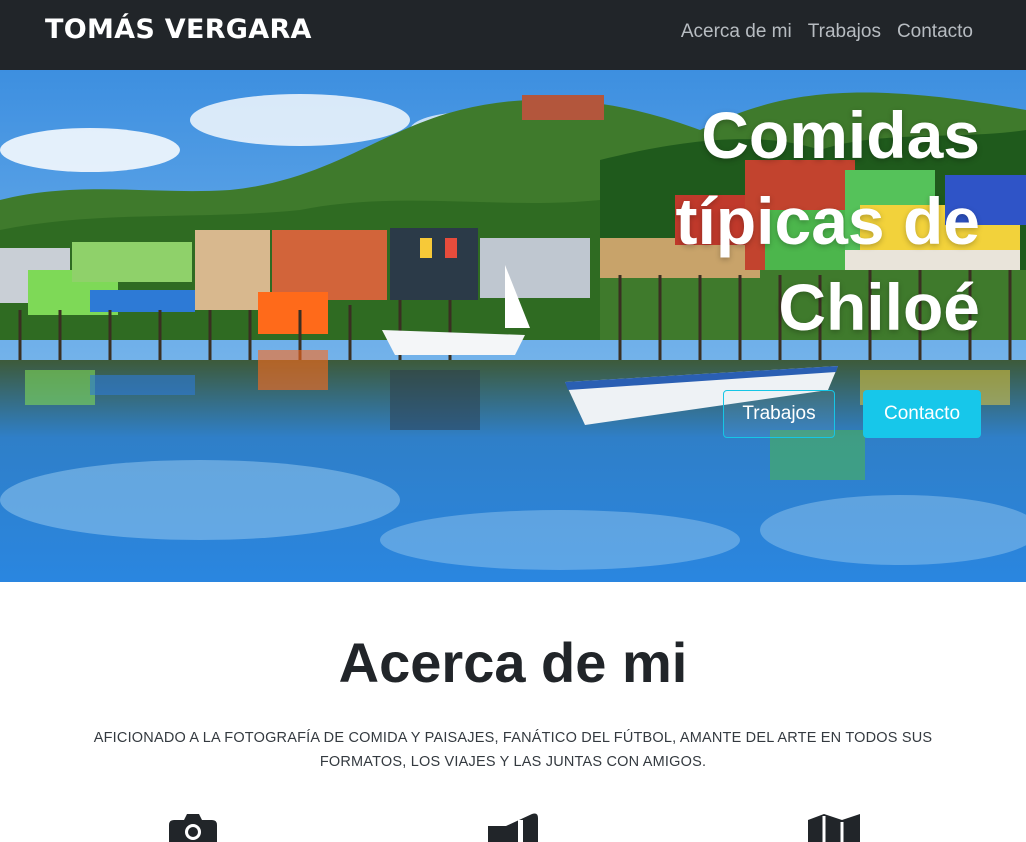 This screenshot has height=842, width=1026. Describe the element at coordinates (827, 221) in the screenshot. I see `hero-title: Comidas típicas de Chiloé` at that location.